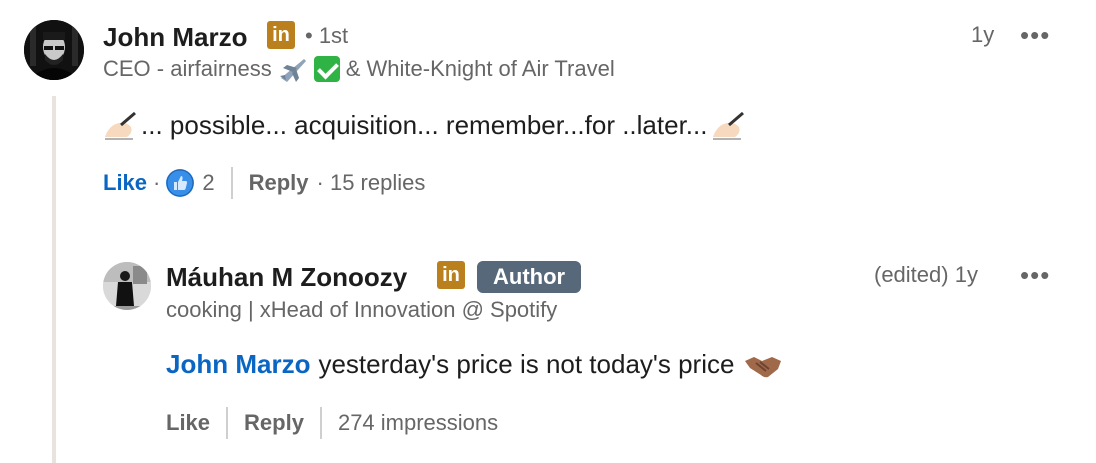 This screenshot has width=1096, height=463. What do you see at coordinates (54, 50) in the screenshot?
I see `avatar` at bounding box center [54, 50].